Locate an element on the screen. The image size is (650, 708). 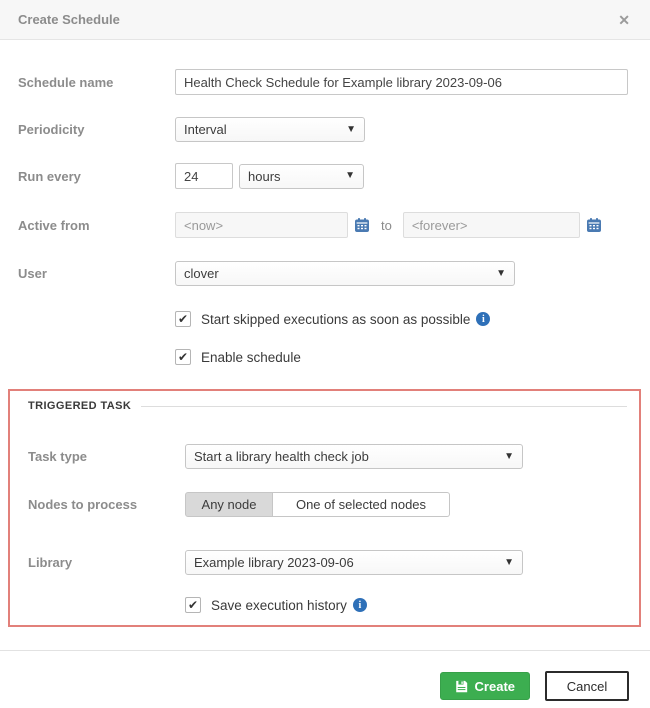
task-type-select: Start a library health check job ▼ is located at coordinates (354, 456).